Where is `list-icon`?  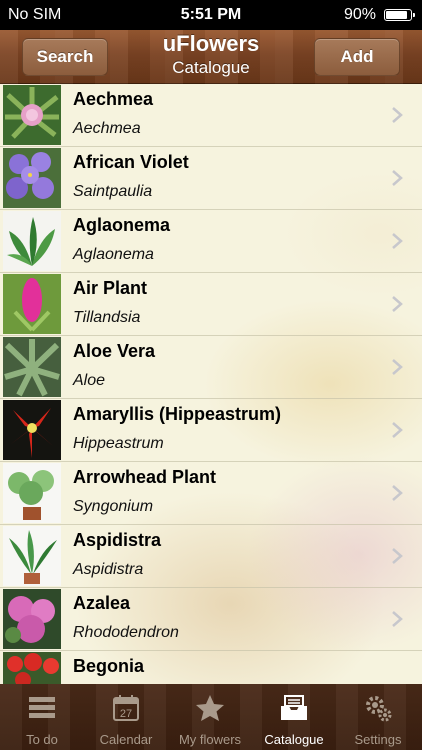 list-icon is located at coordinates (42, 707).